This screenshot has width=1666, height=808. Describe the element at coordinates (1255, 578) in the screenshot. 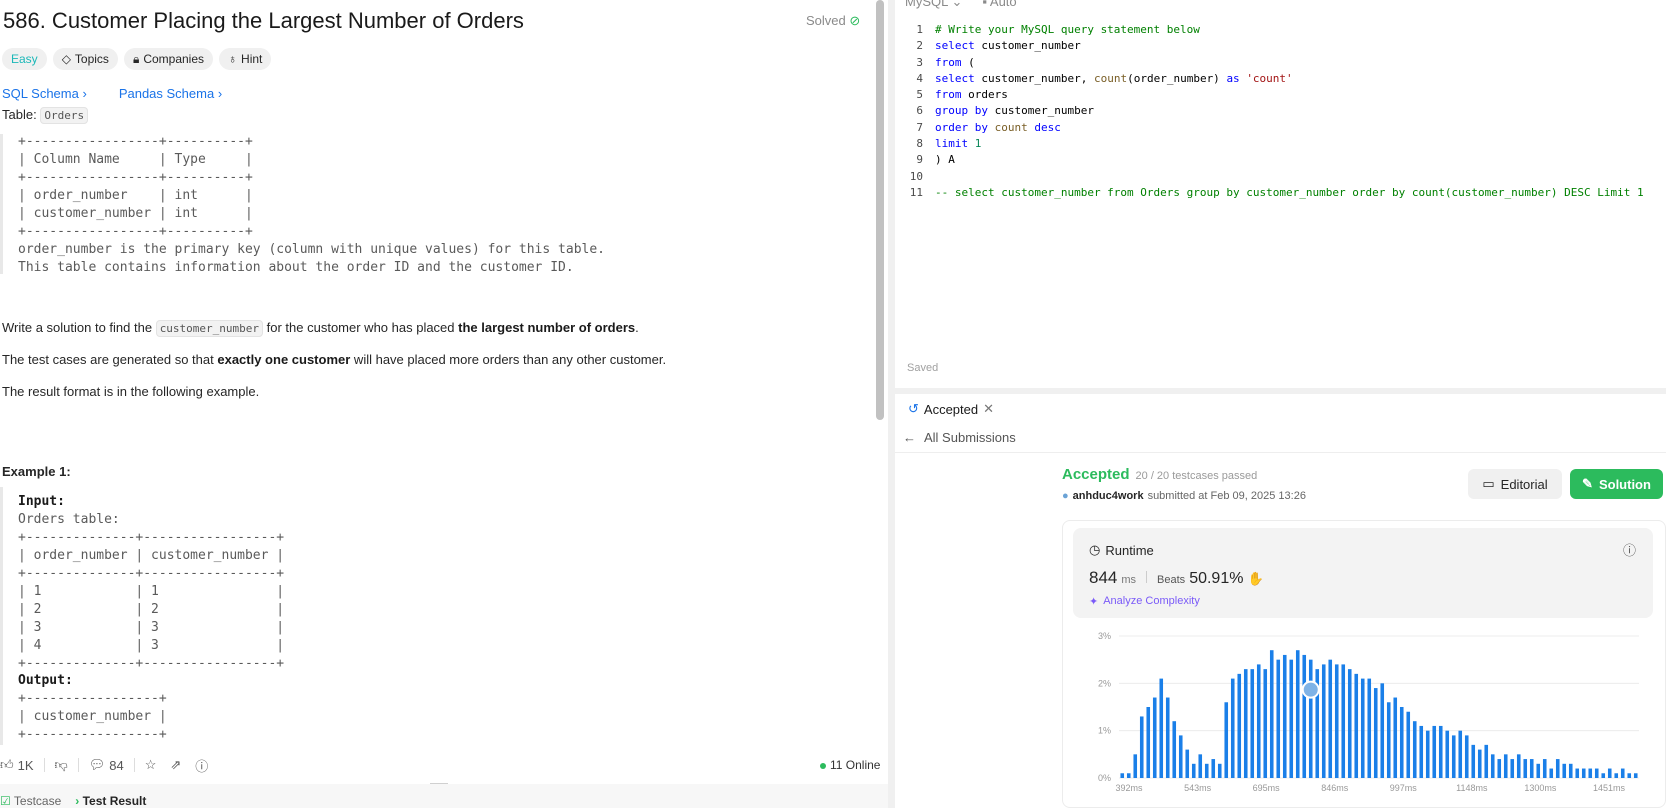

I see `clap-icon: ✋` at that location.